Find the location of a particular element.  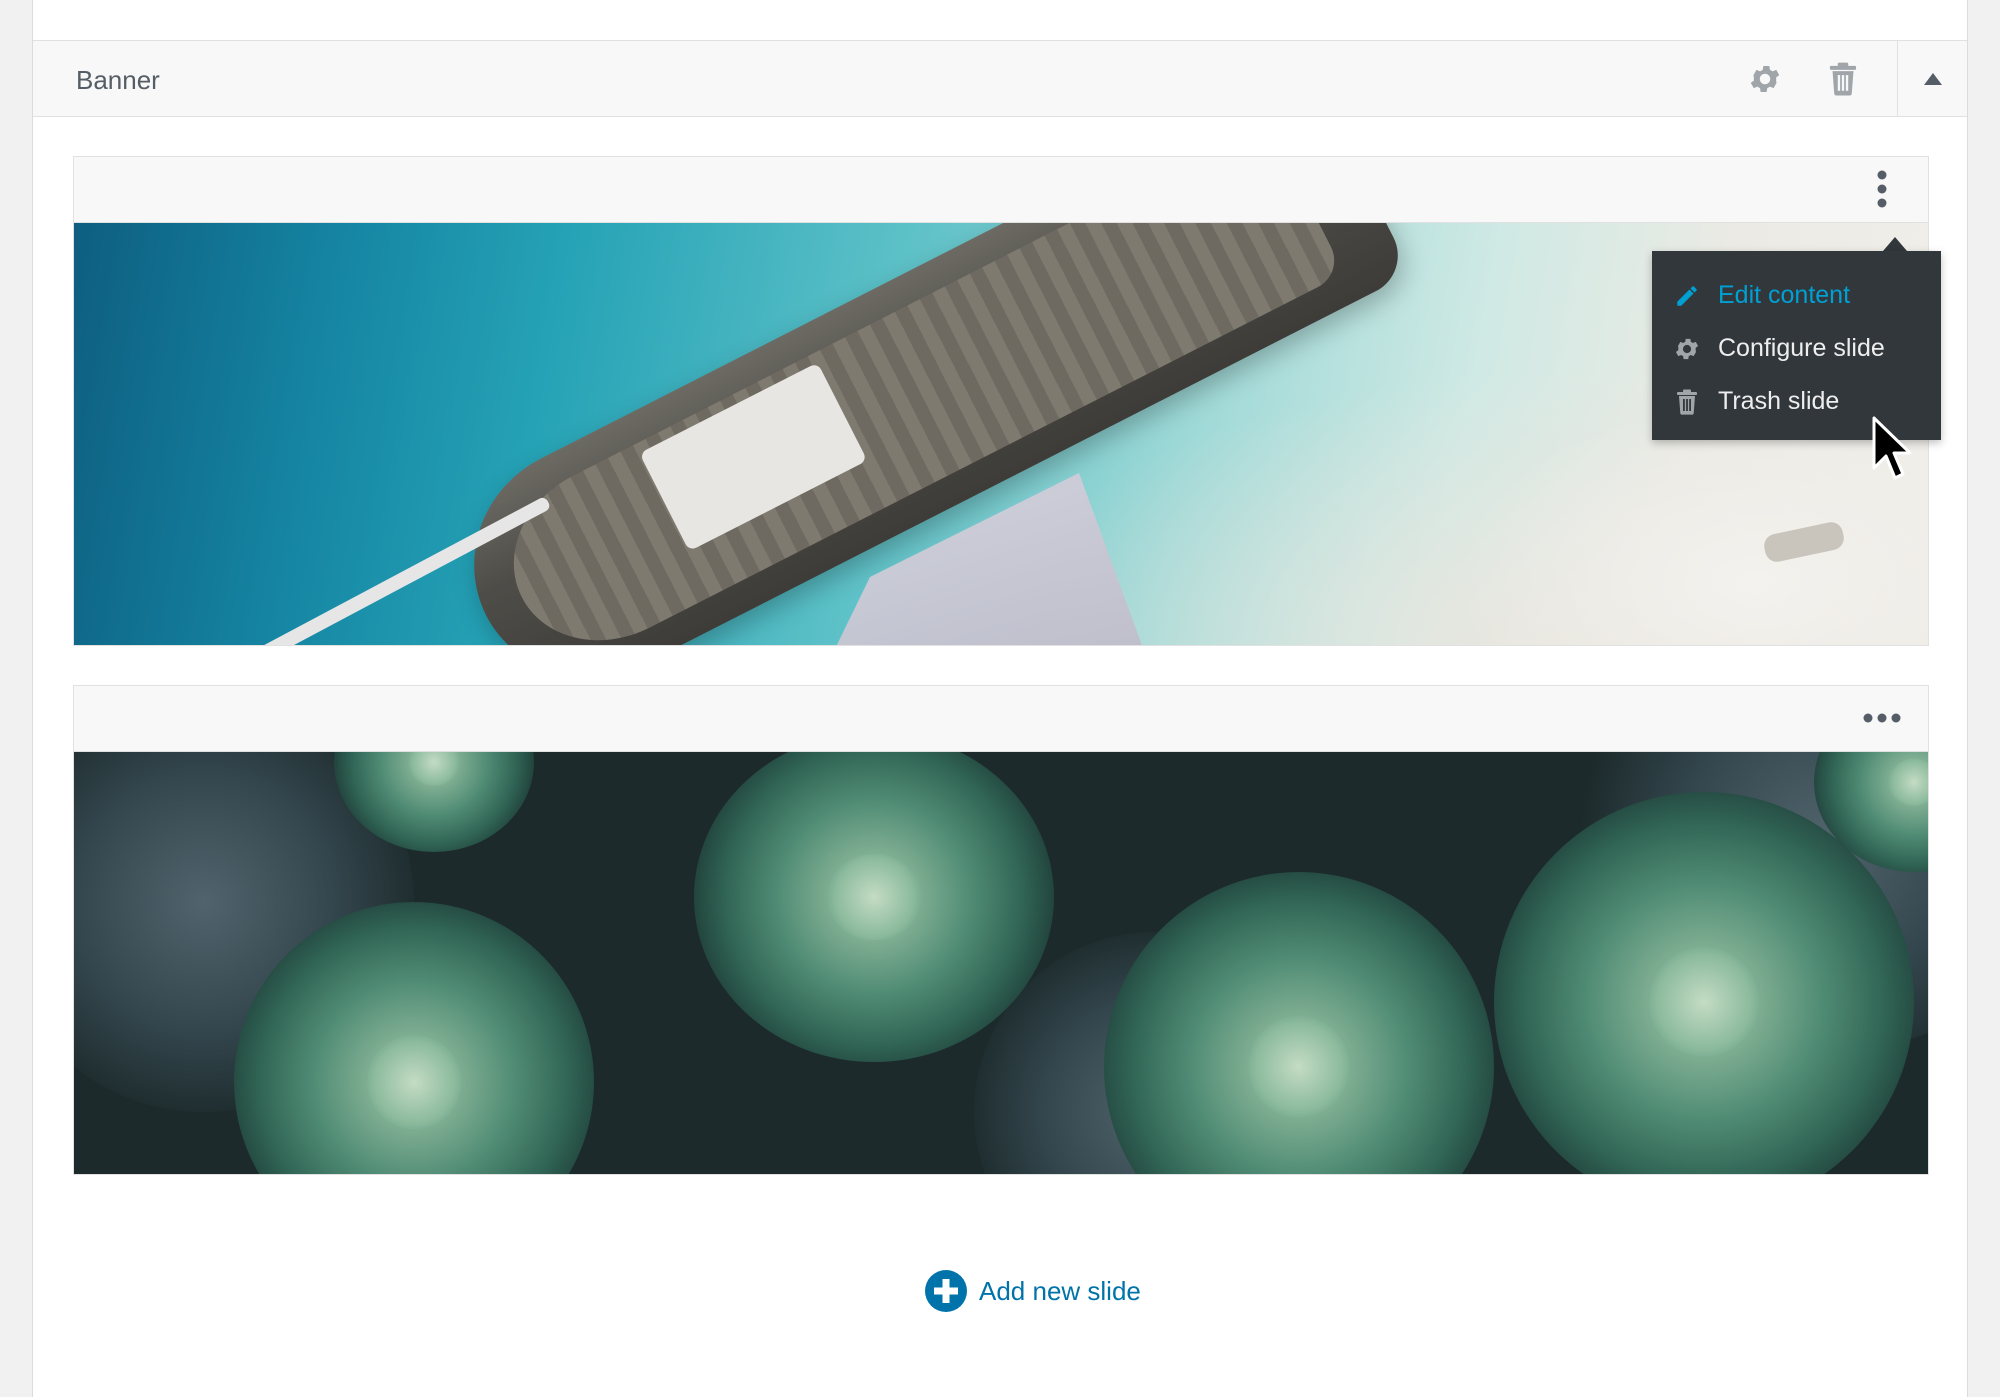

slide-actions-menu: Edit content Configure slide Trash slide is located at coordinates (1796, 345).